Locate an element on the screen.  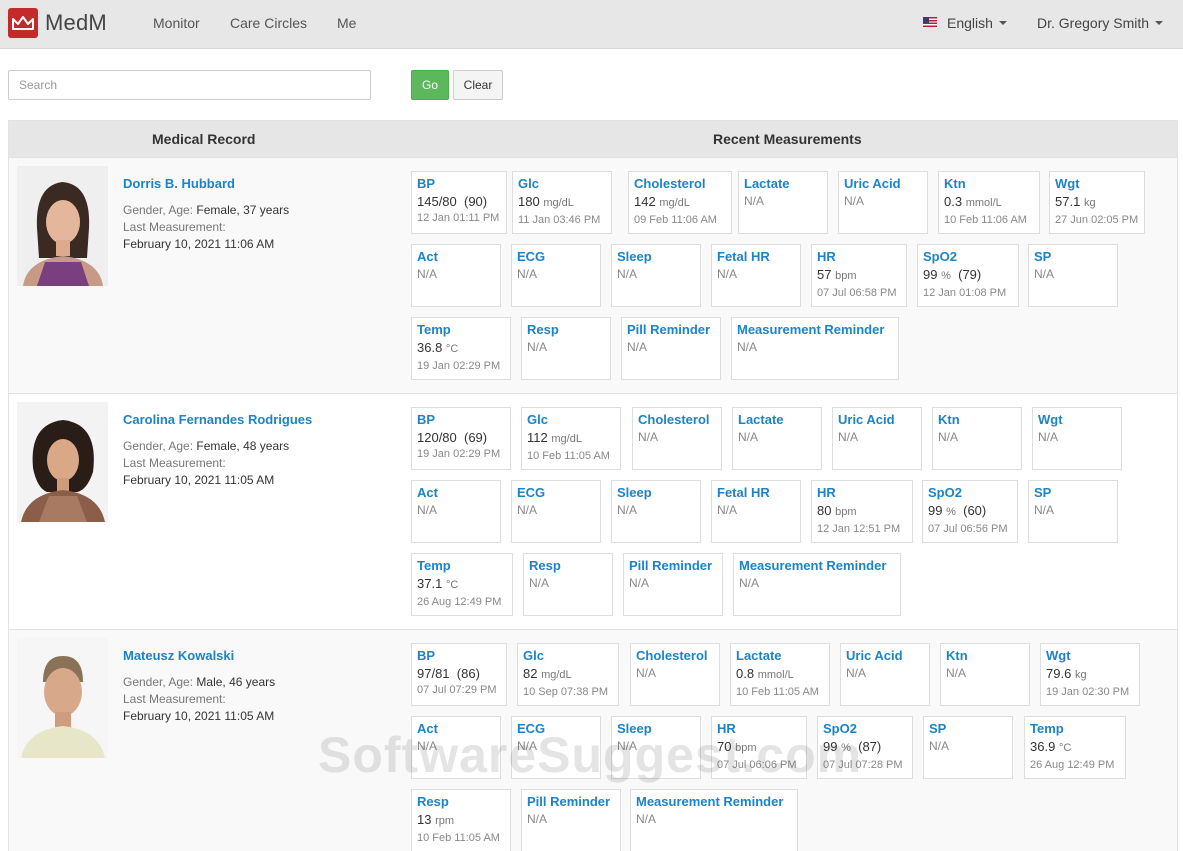
measurement-unit: % is located at coordinates (846, 748).